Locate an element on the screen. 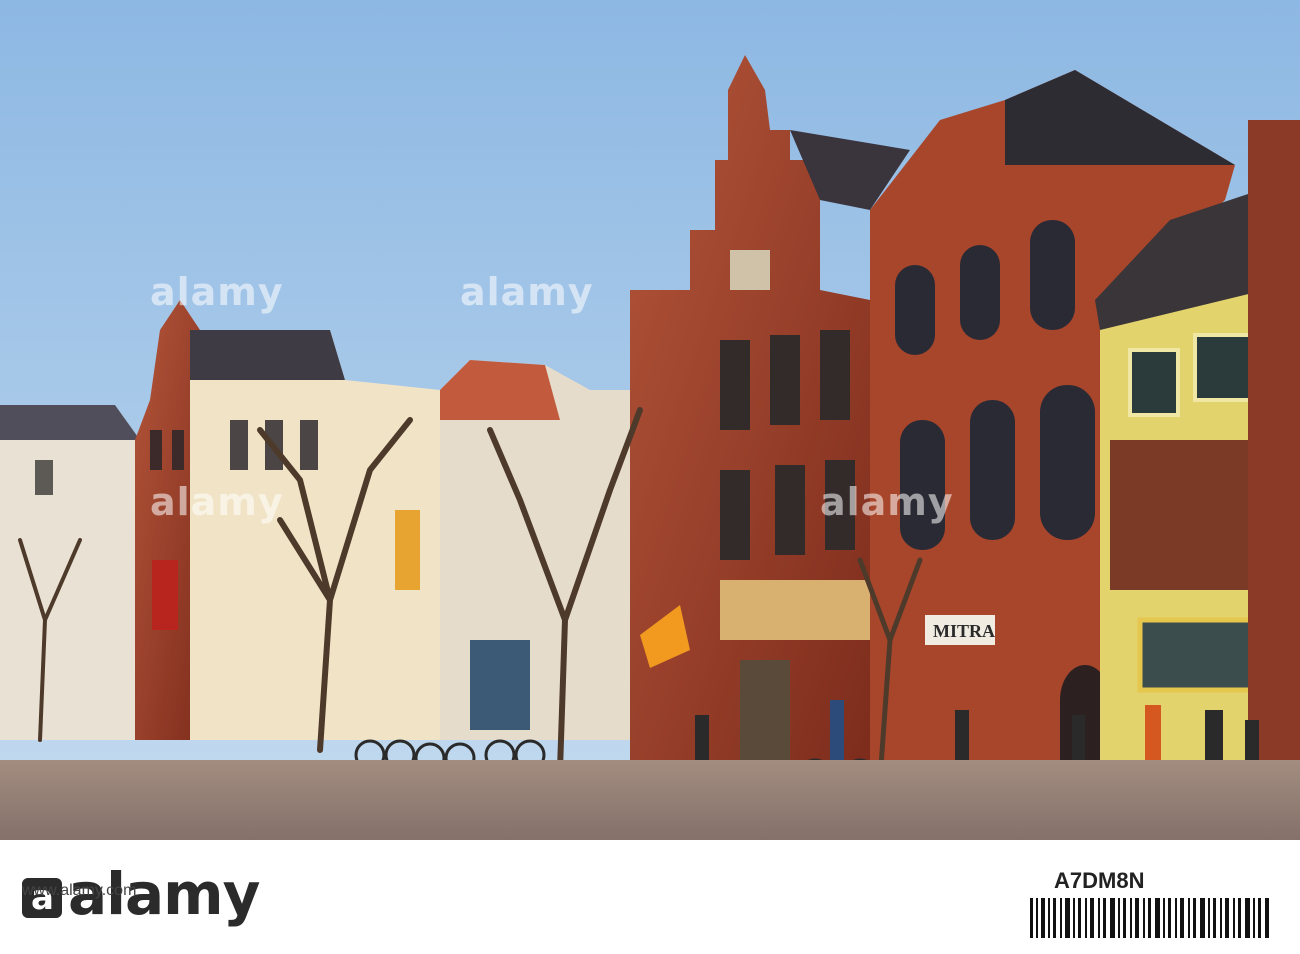 The height and width of the screenshot is (954, 1300). site-url: www.alamy.com is located at coordinates (79, 890).